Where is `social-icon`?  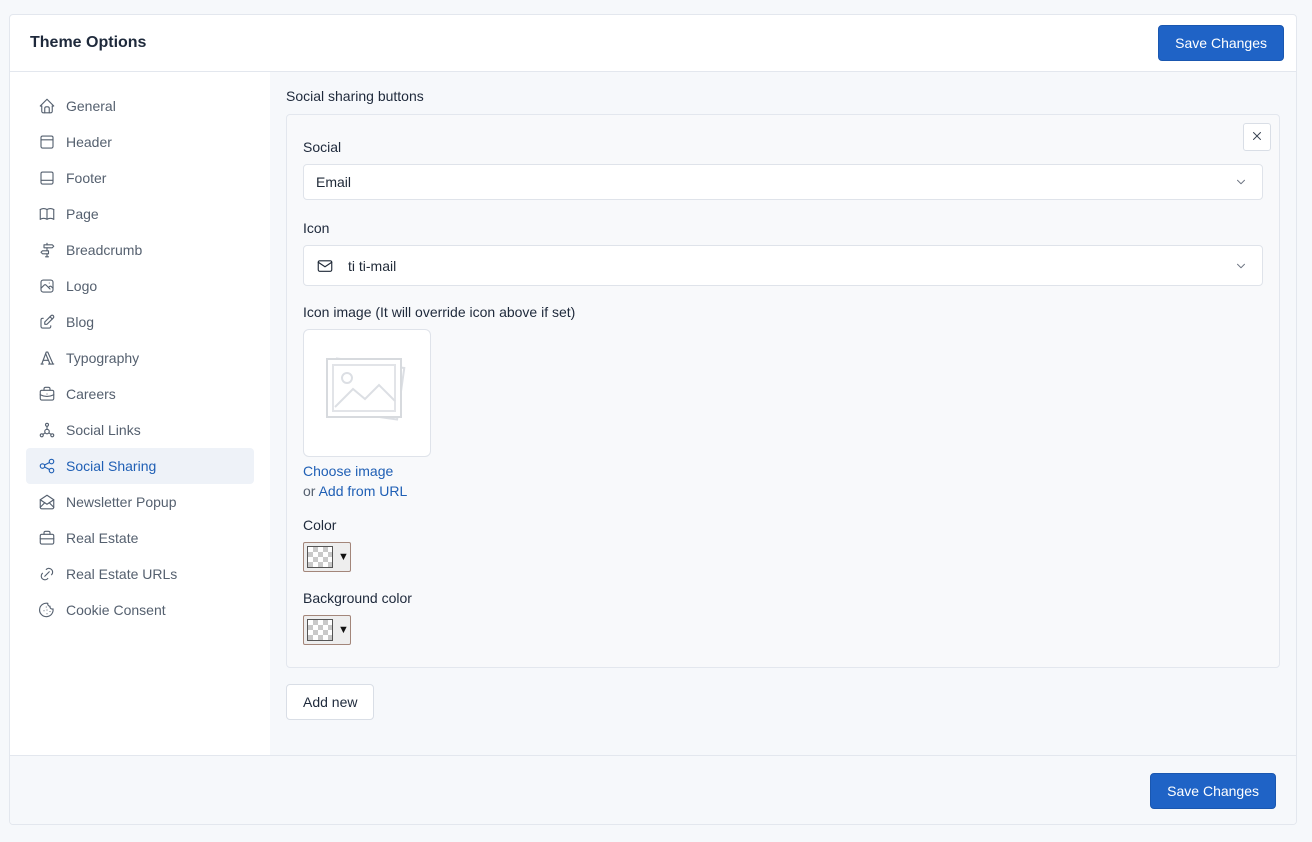
social-icon is located at coordinates (47, 430).